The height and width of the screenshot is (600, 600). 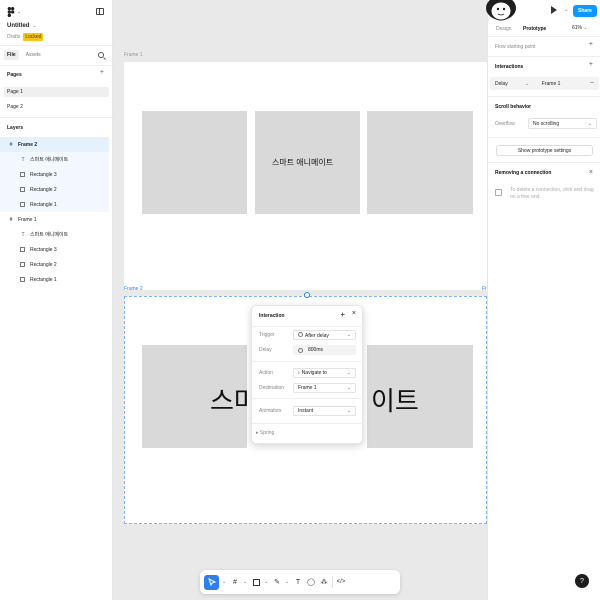 I want to click on tab-design: Design, so click(x=504, y=29).